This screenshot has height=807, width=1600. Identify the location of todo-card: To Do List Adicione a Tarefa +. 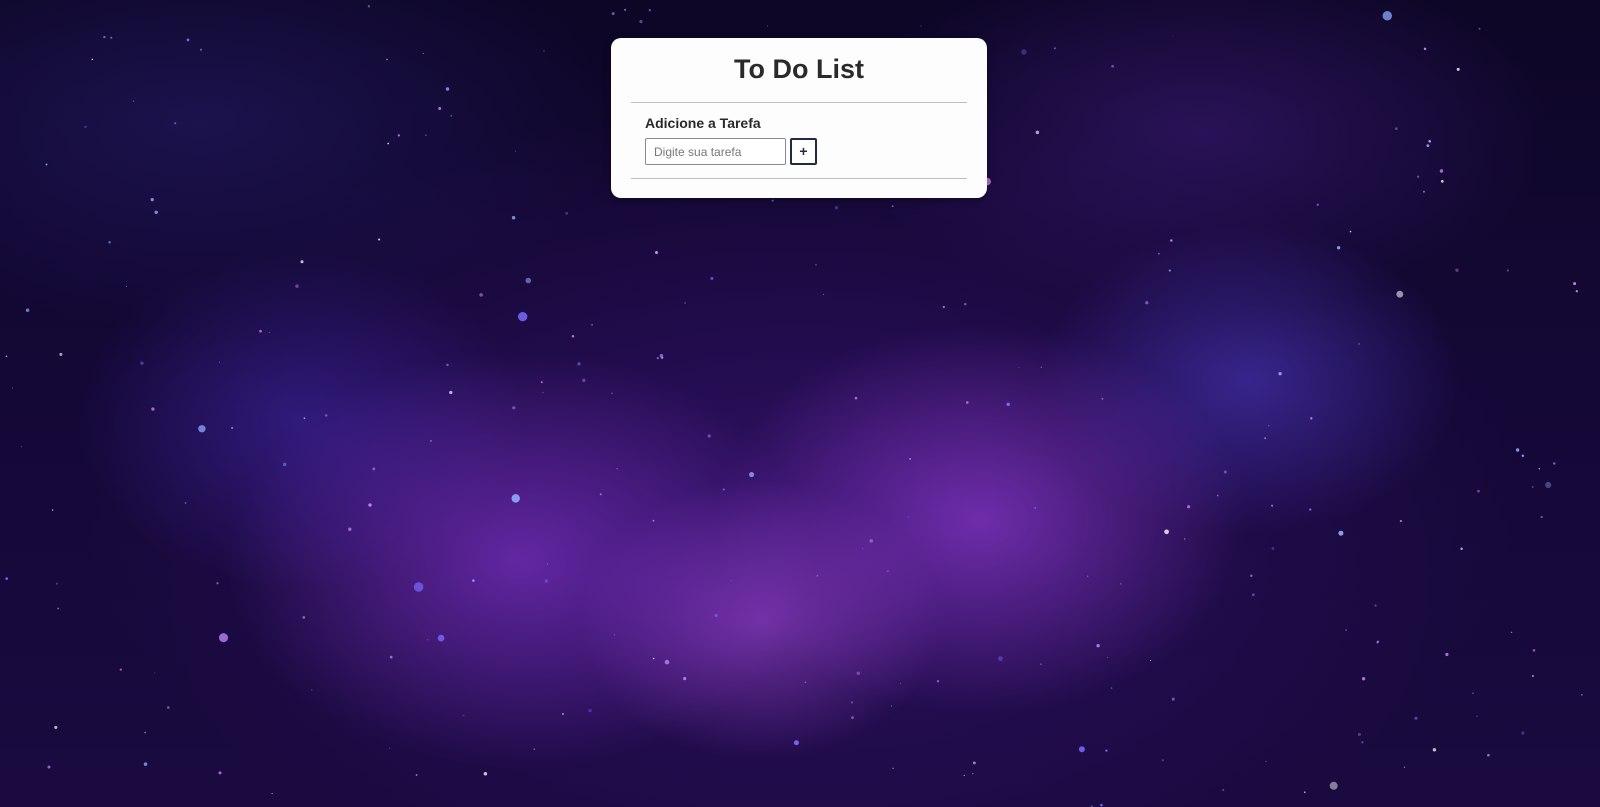
(799, 118).